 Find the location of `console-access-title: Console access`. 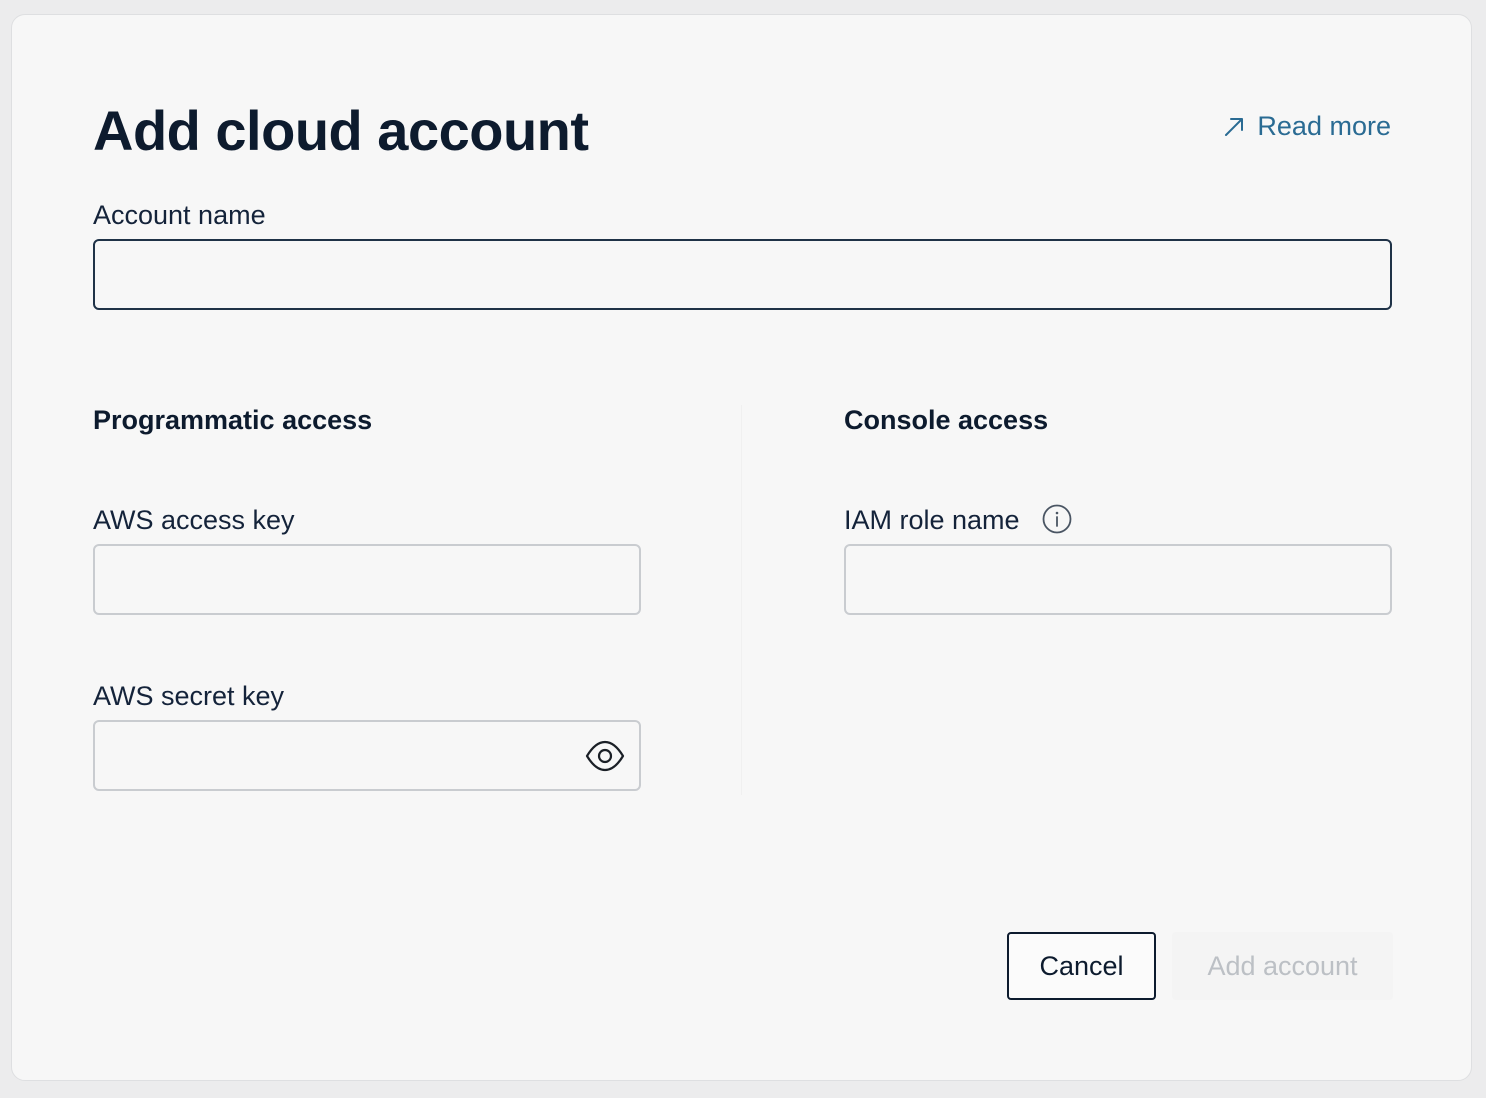

console-access-title: Console access is located at coordinates (946, 420).